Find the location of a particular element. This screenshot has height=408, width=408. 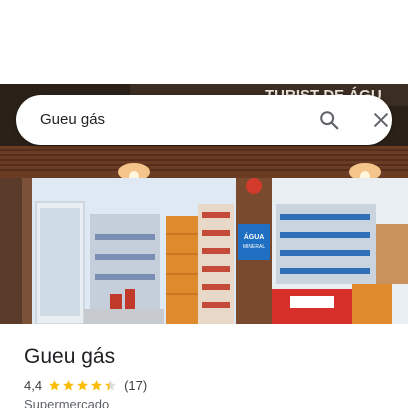

place-category: Supermercado is located at coordinates (67, 402).